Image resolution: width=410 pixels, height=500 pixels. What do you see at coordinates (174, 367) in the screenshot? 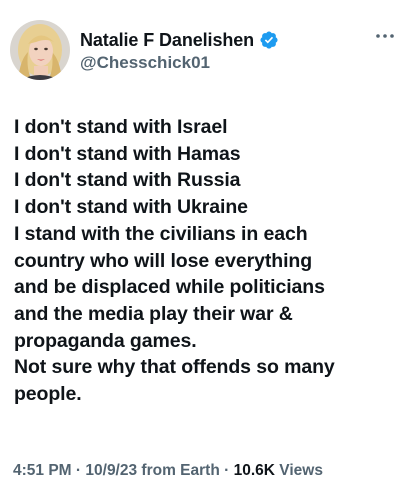
I see `tweet-line: Not sure why that offends so many` at bounding box center [174, 367].